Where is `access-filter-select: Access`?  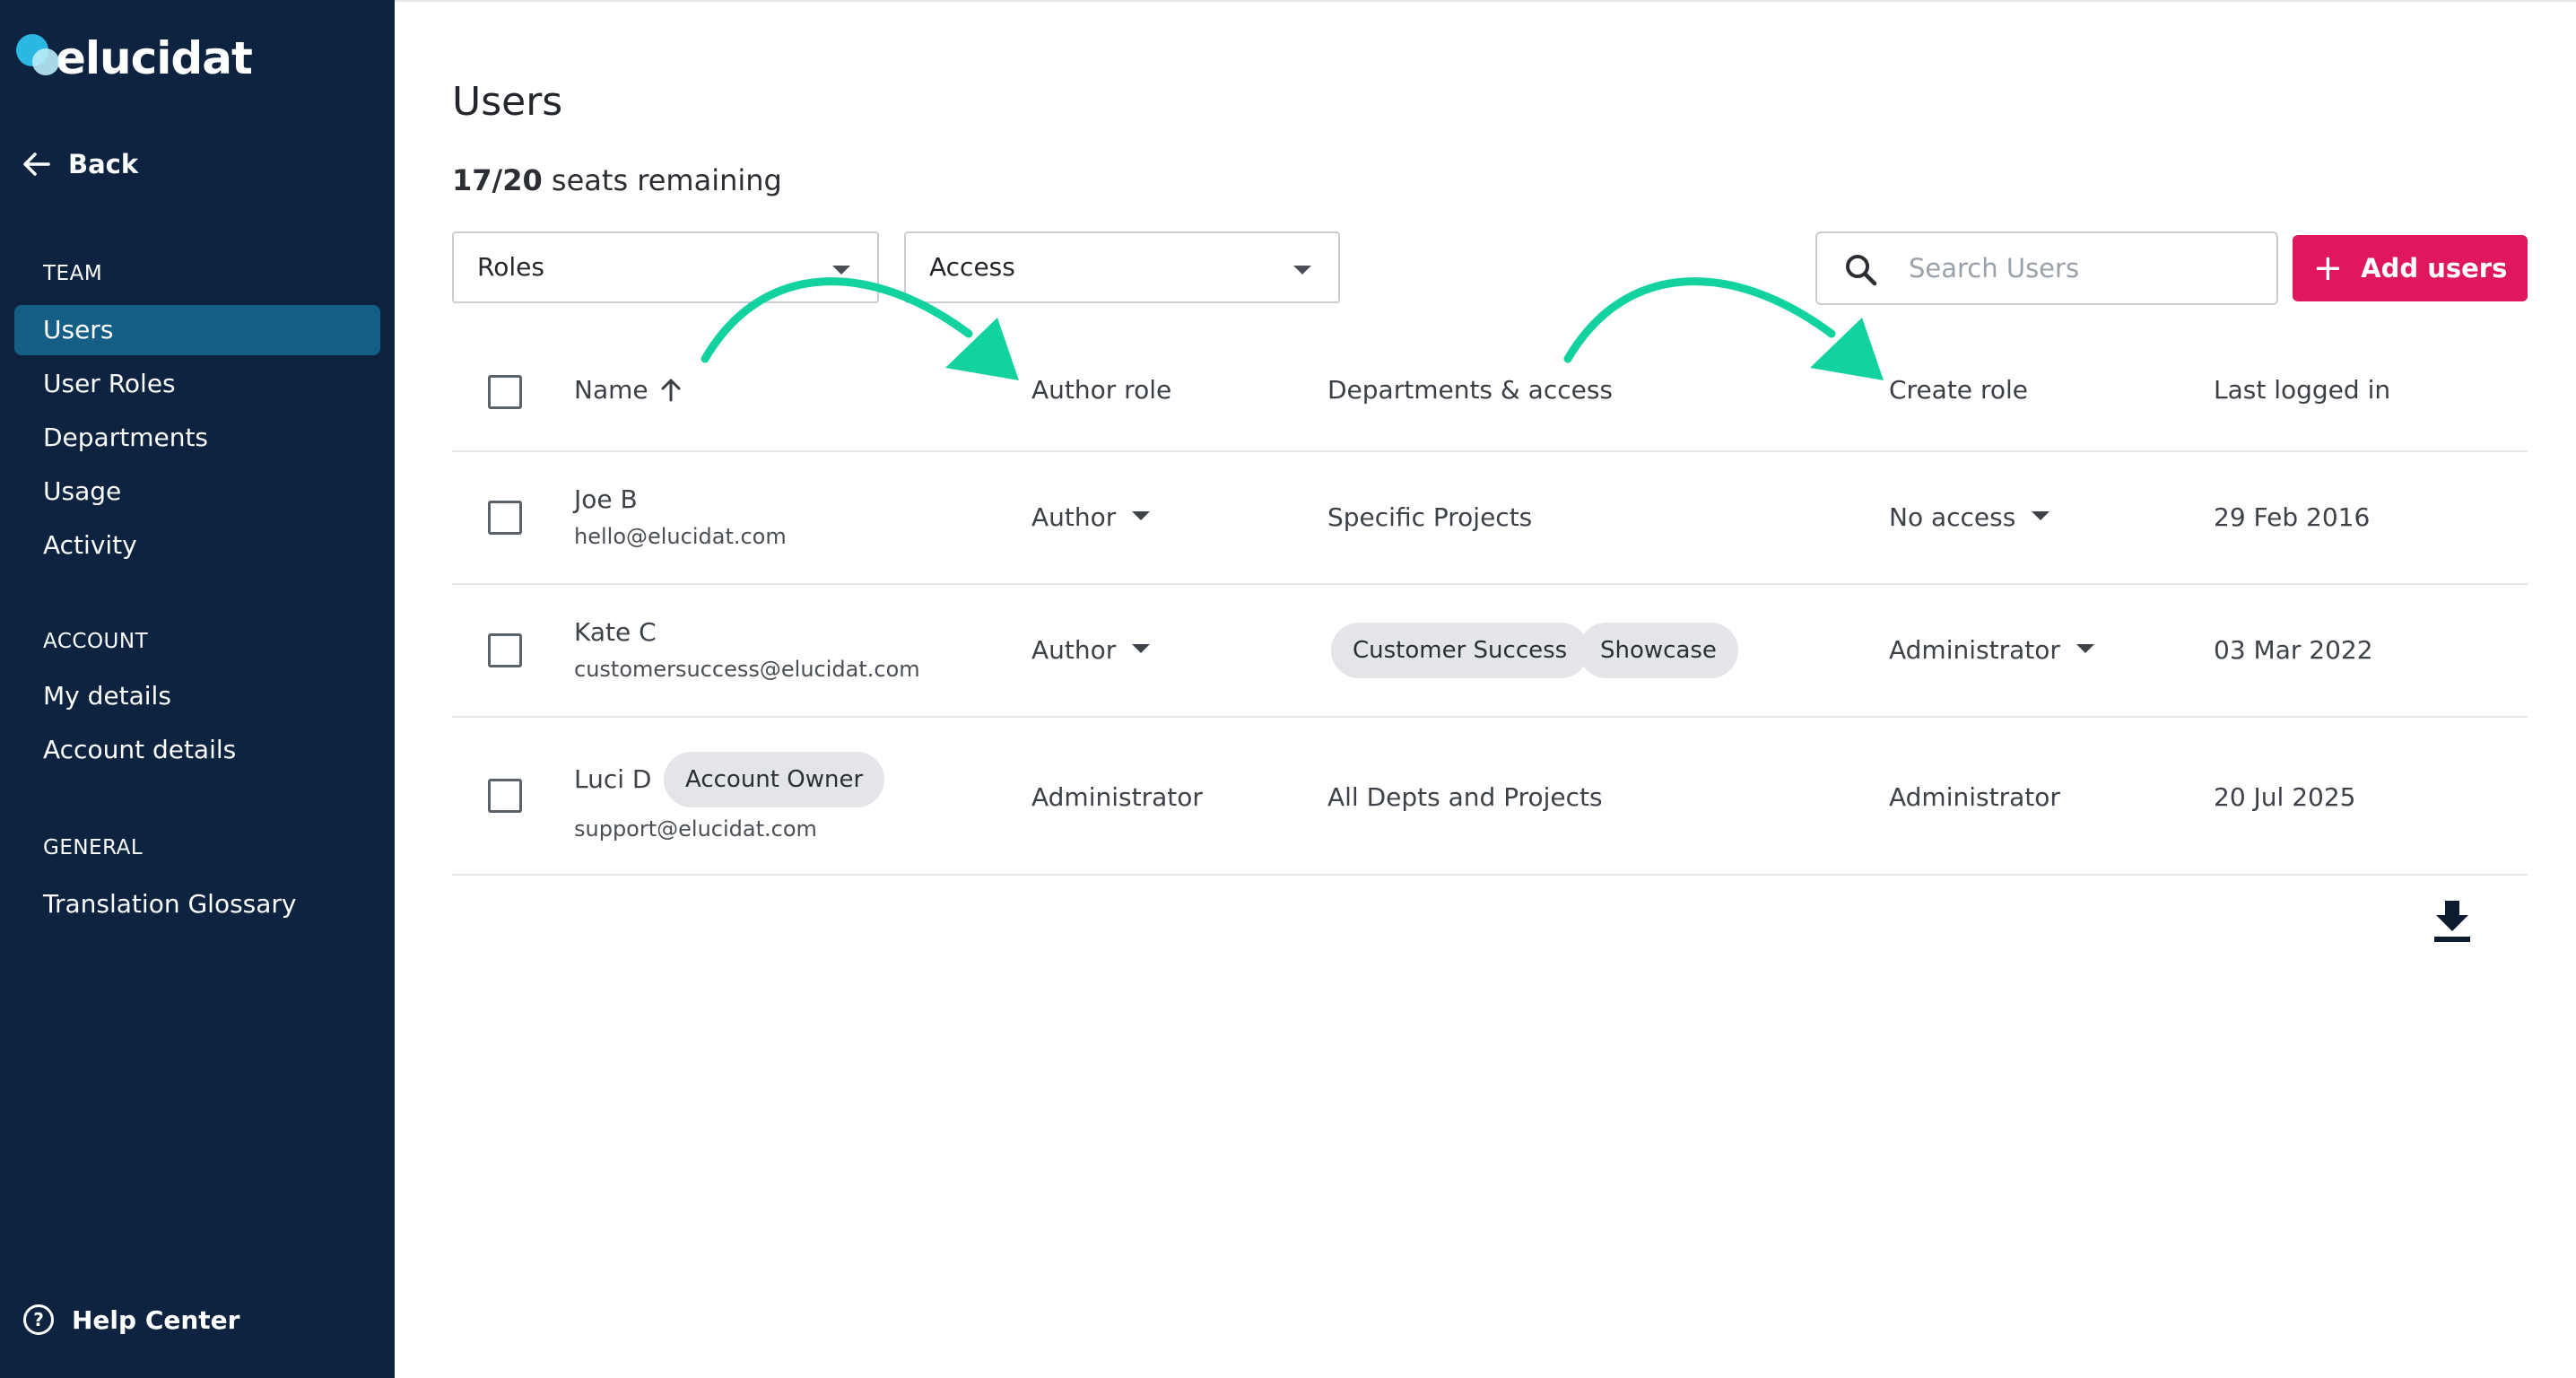 access-filter-select: Access is located at coordinates (1122, 267).